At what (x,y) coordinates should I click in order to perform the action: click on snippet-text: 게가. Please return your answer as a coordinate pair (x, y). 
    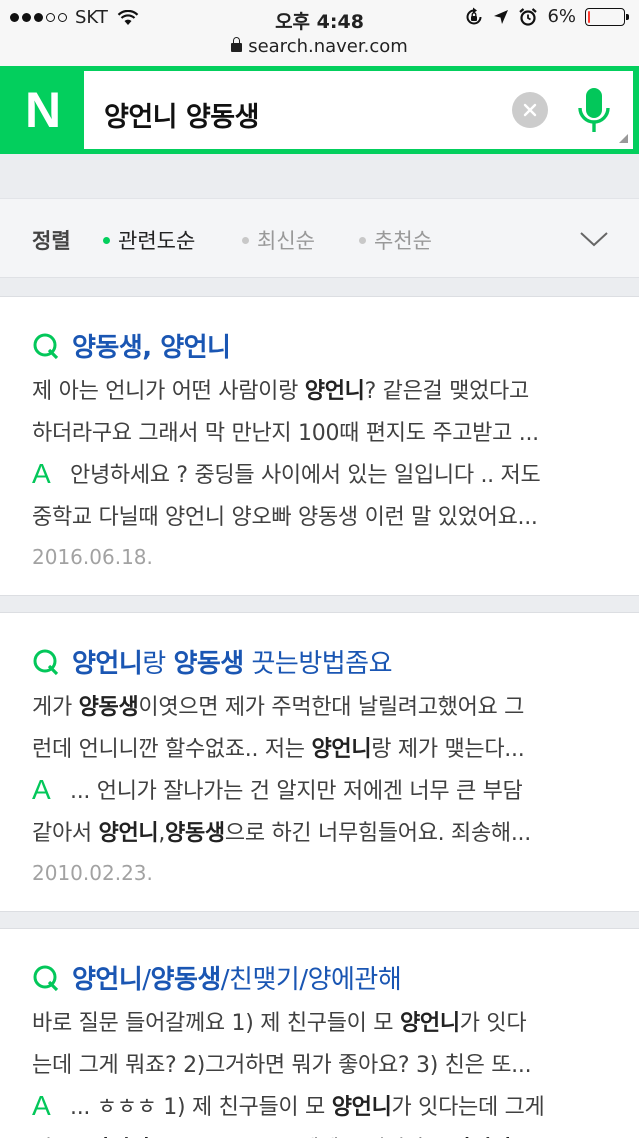
    Looking at the image, I should click on (55, 707).